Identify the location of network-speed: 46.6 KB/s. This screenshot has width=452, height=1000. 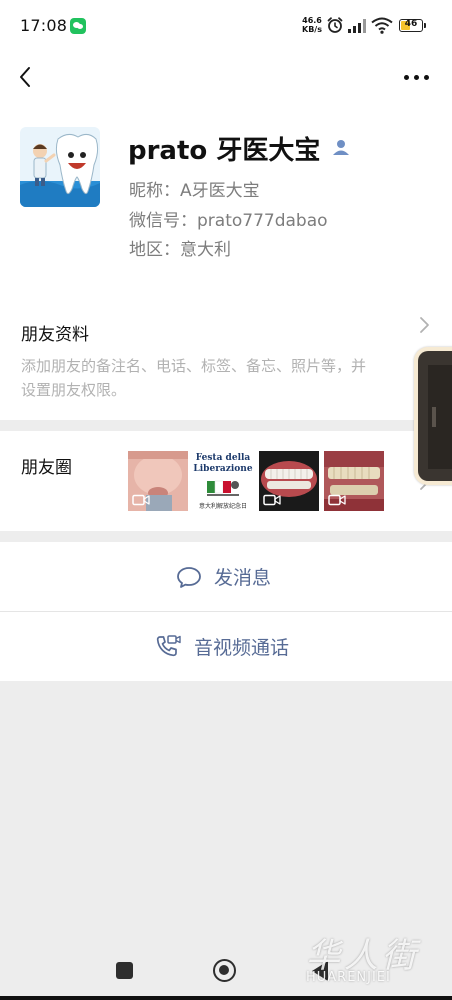
(312, 25).